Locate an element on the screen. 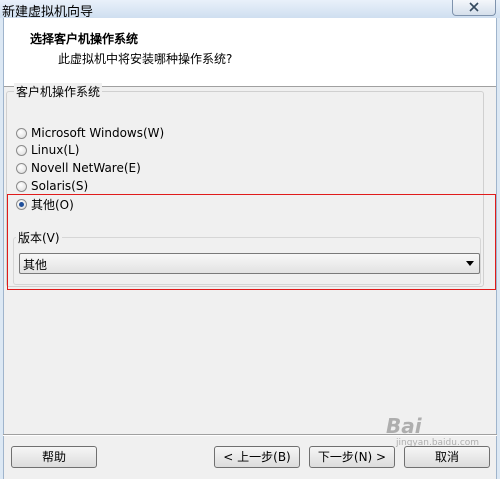 Image resolution: width=500 pixels, height=479 pixels. radio-windows: Microsoft Windows(W) is located at coordinates (90, 133).